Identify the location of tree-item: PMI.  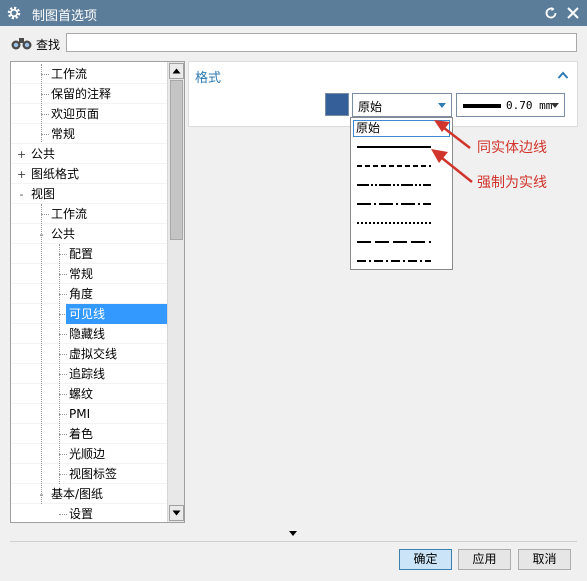
(89, 414).